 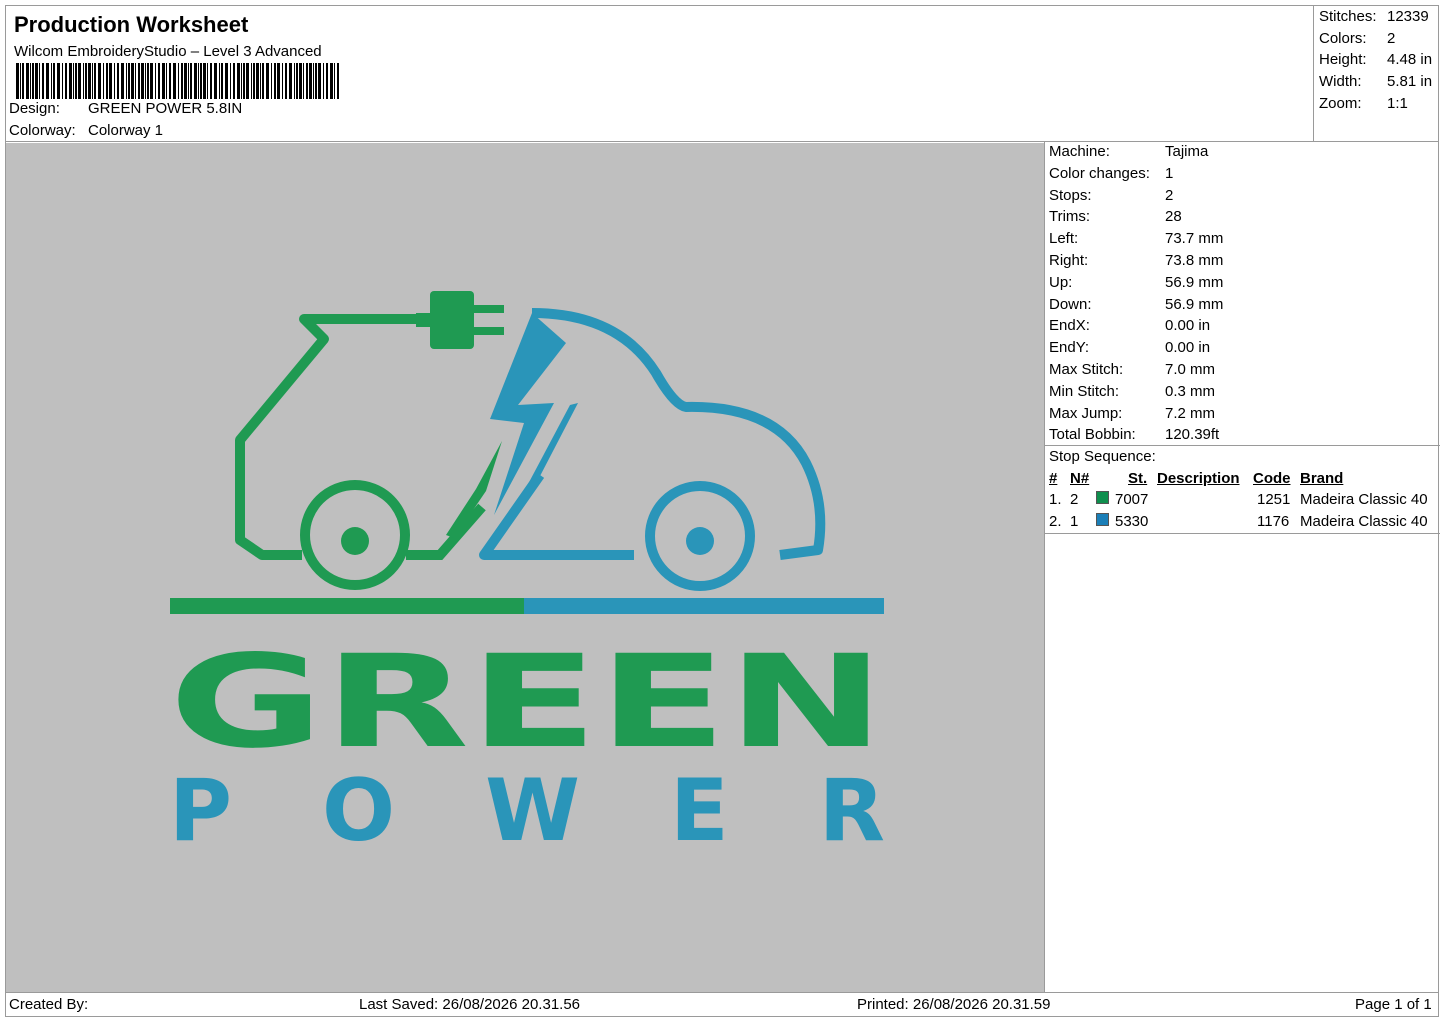 I want to click on info-value: 7.2 mm, so click(x=1190, y=413).